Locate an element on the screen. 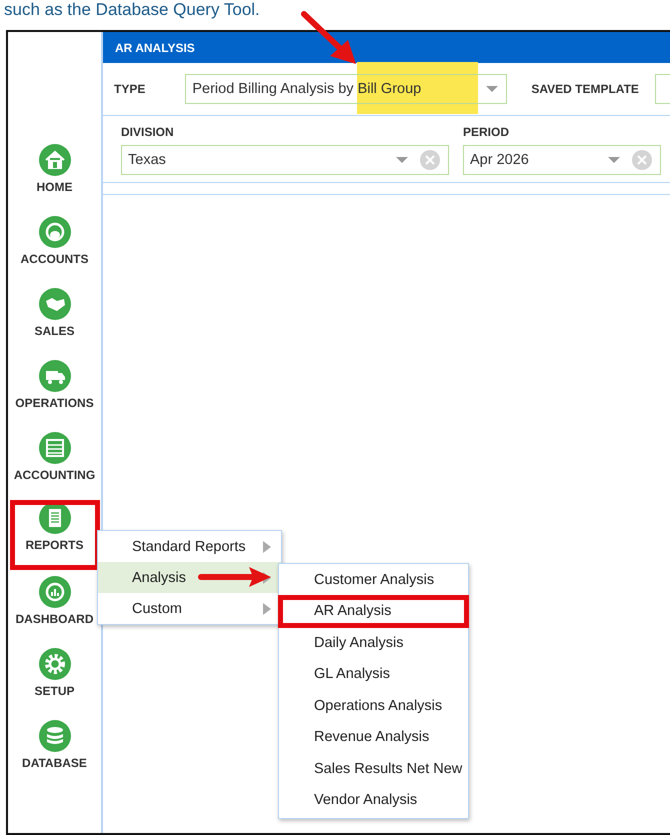  caption-text: such as the Database Query Tool. is located at coordinates (132, 10).